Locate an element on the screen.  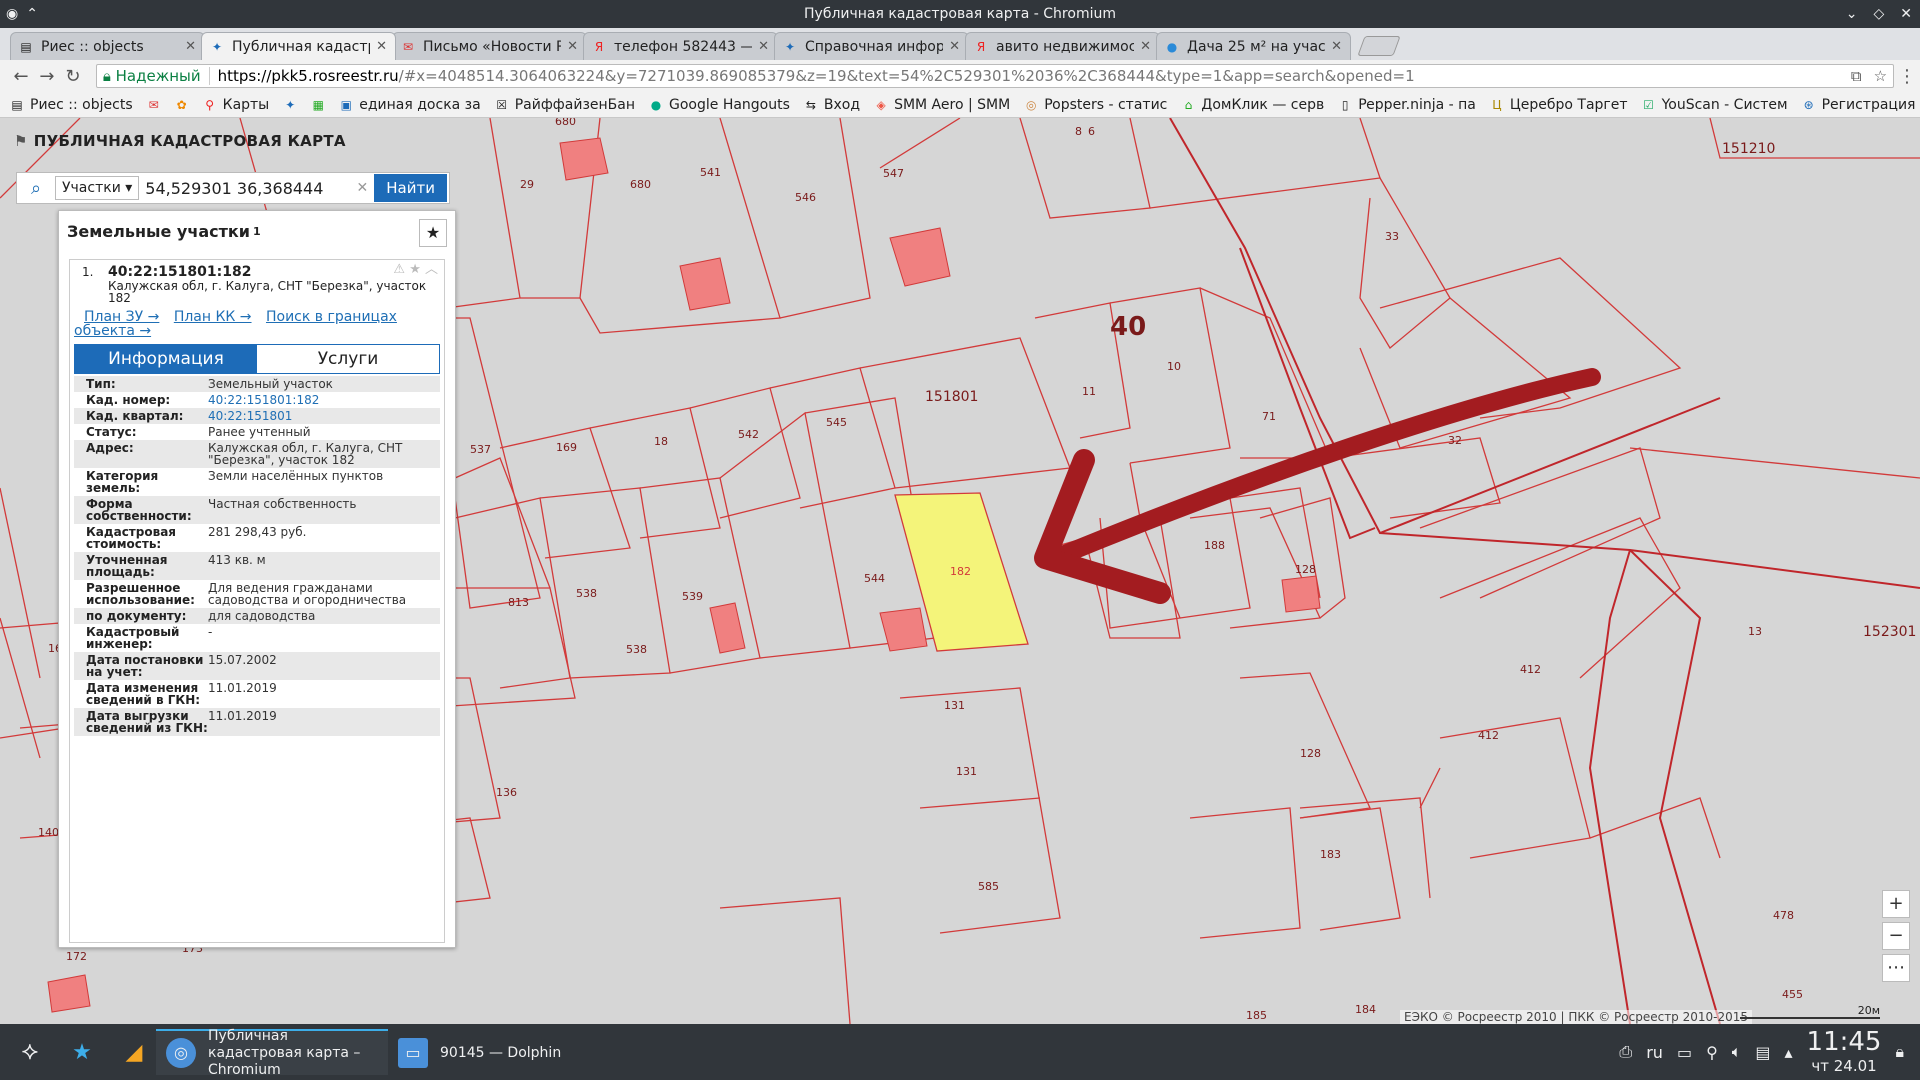
mail-icon: ✉ is located at coordinates (408, 46).